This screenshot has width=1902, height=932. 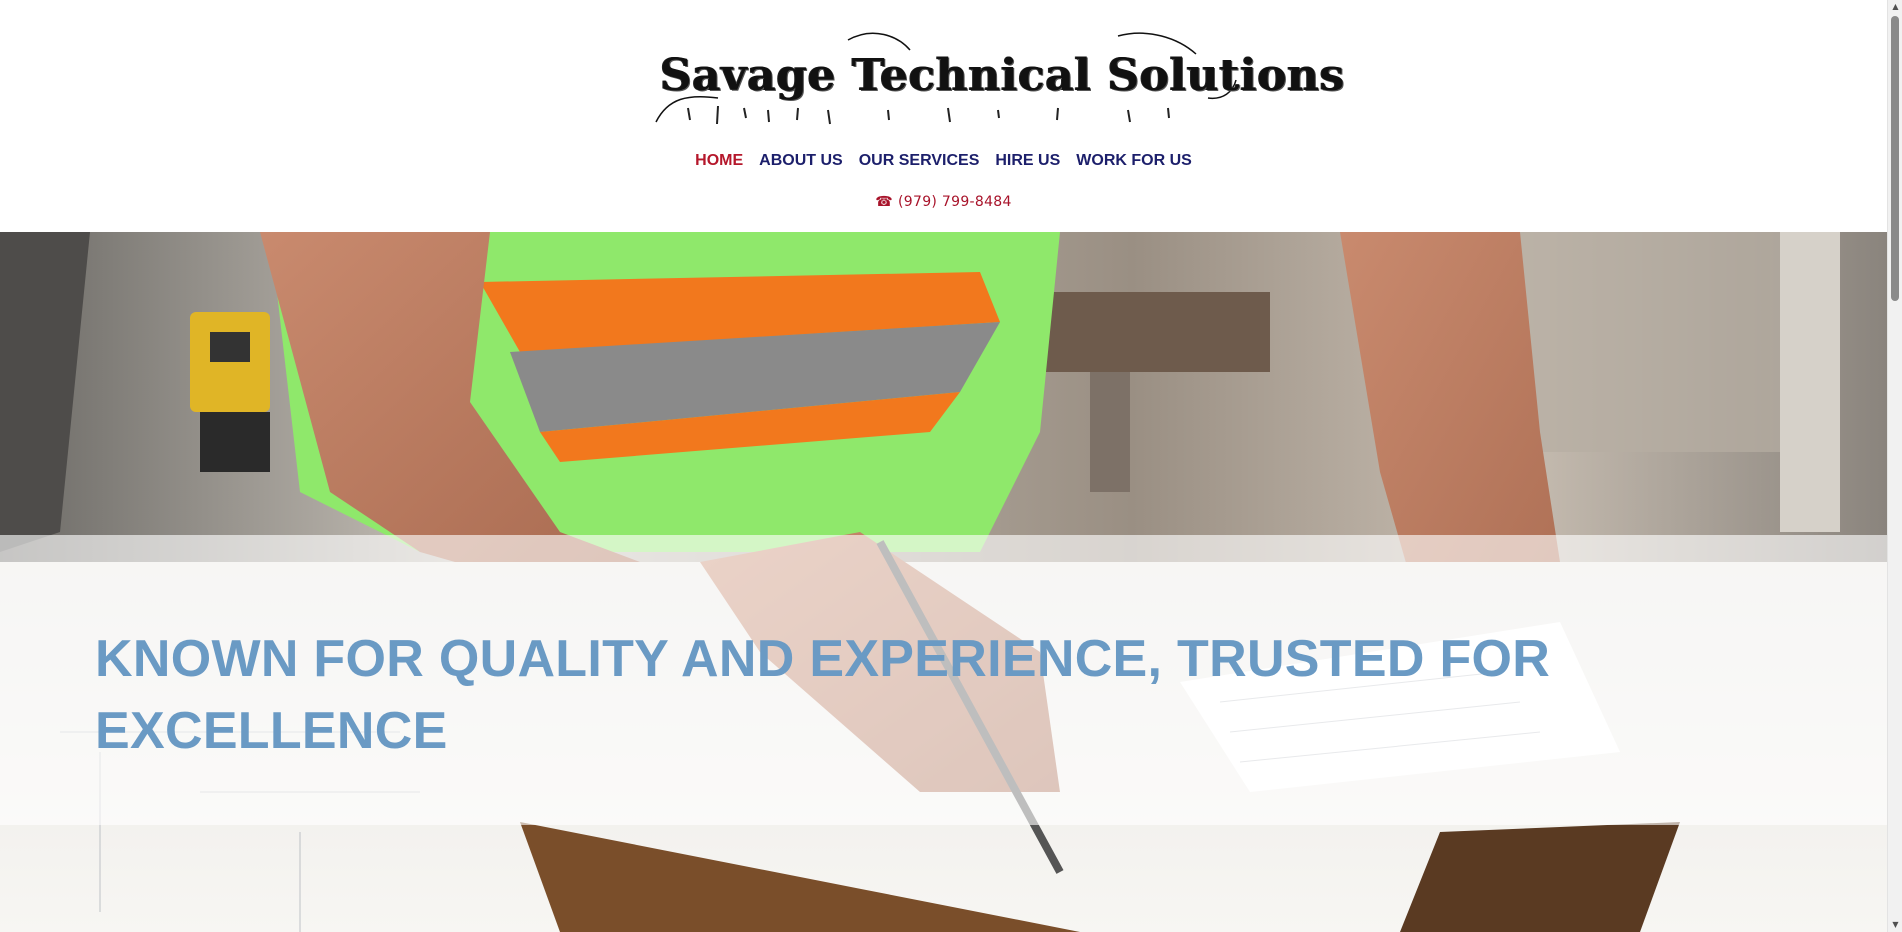 I want to click on site-logo: Savage Technical Solutions, so click(x=996, y=78).